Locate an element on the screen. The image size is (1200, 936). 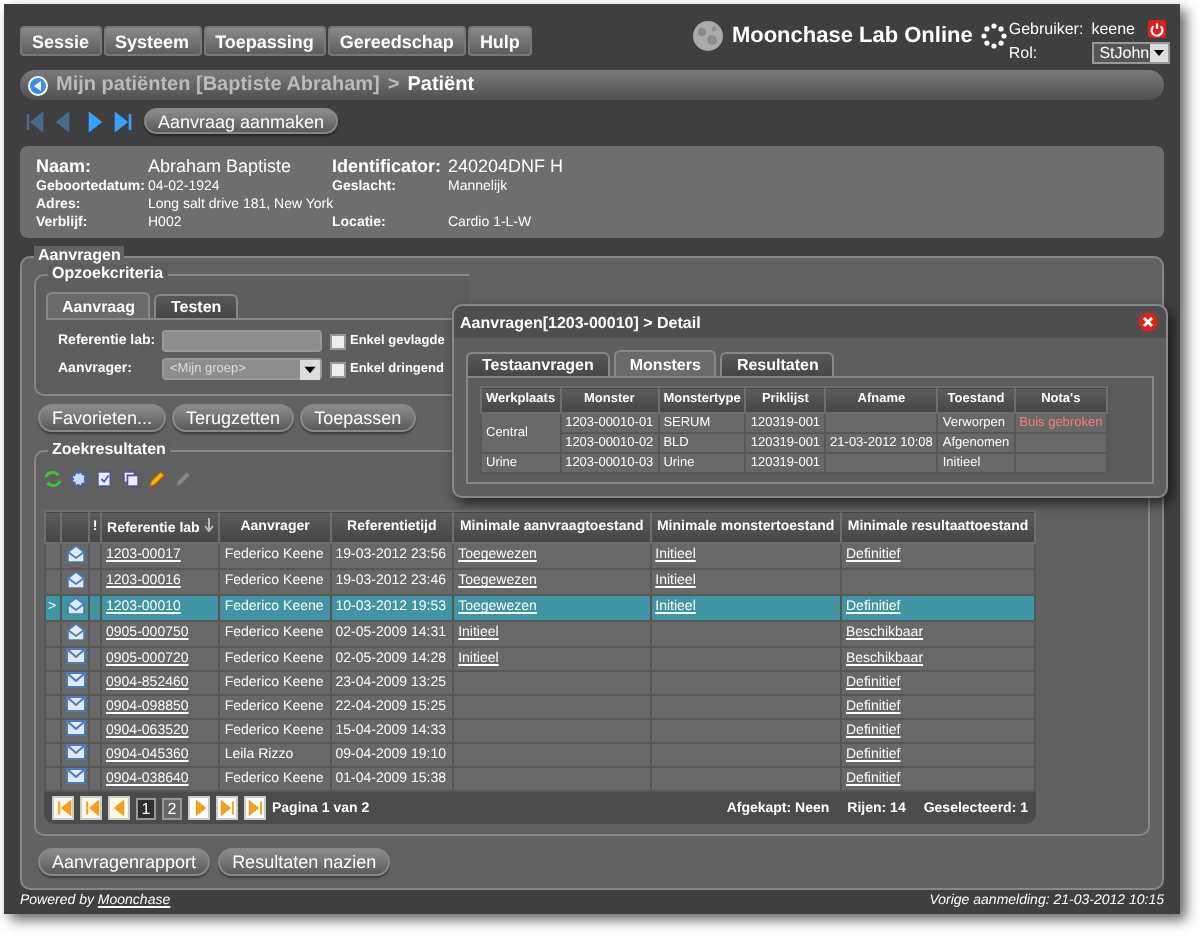
action-button: Aanvragenrapport is located at coordinates (124, 862).